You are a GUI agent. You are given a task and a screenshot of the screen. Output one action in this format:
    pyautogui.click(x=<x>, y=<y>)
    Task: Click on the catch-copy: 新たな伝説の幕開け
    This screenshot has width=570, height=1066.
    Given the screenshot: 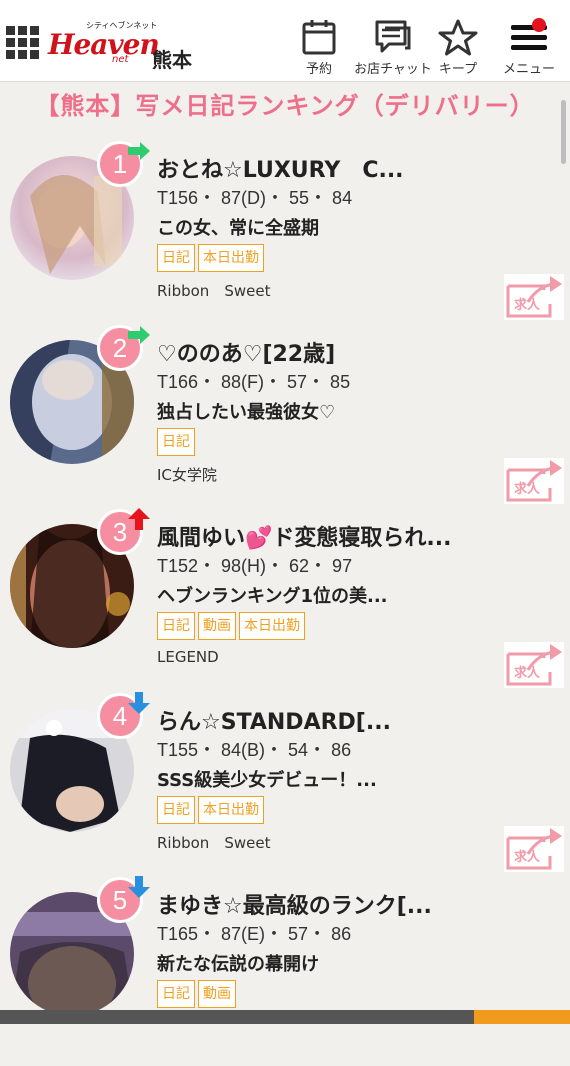 What is the action you would take?
    pyautogui.click(x=238, y=964)
    